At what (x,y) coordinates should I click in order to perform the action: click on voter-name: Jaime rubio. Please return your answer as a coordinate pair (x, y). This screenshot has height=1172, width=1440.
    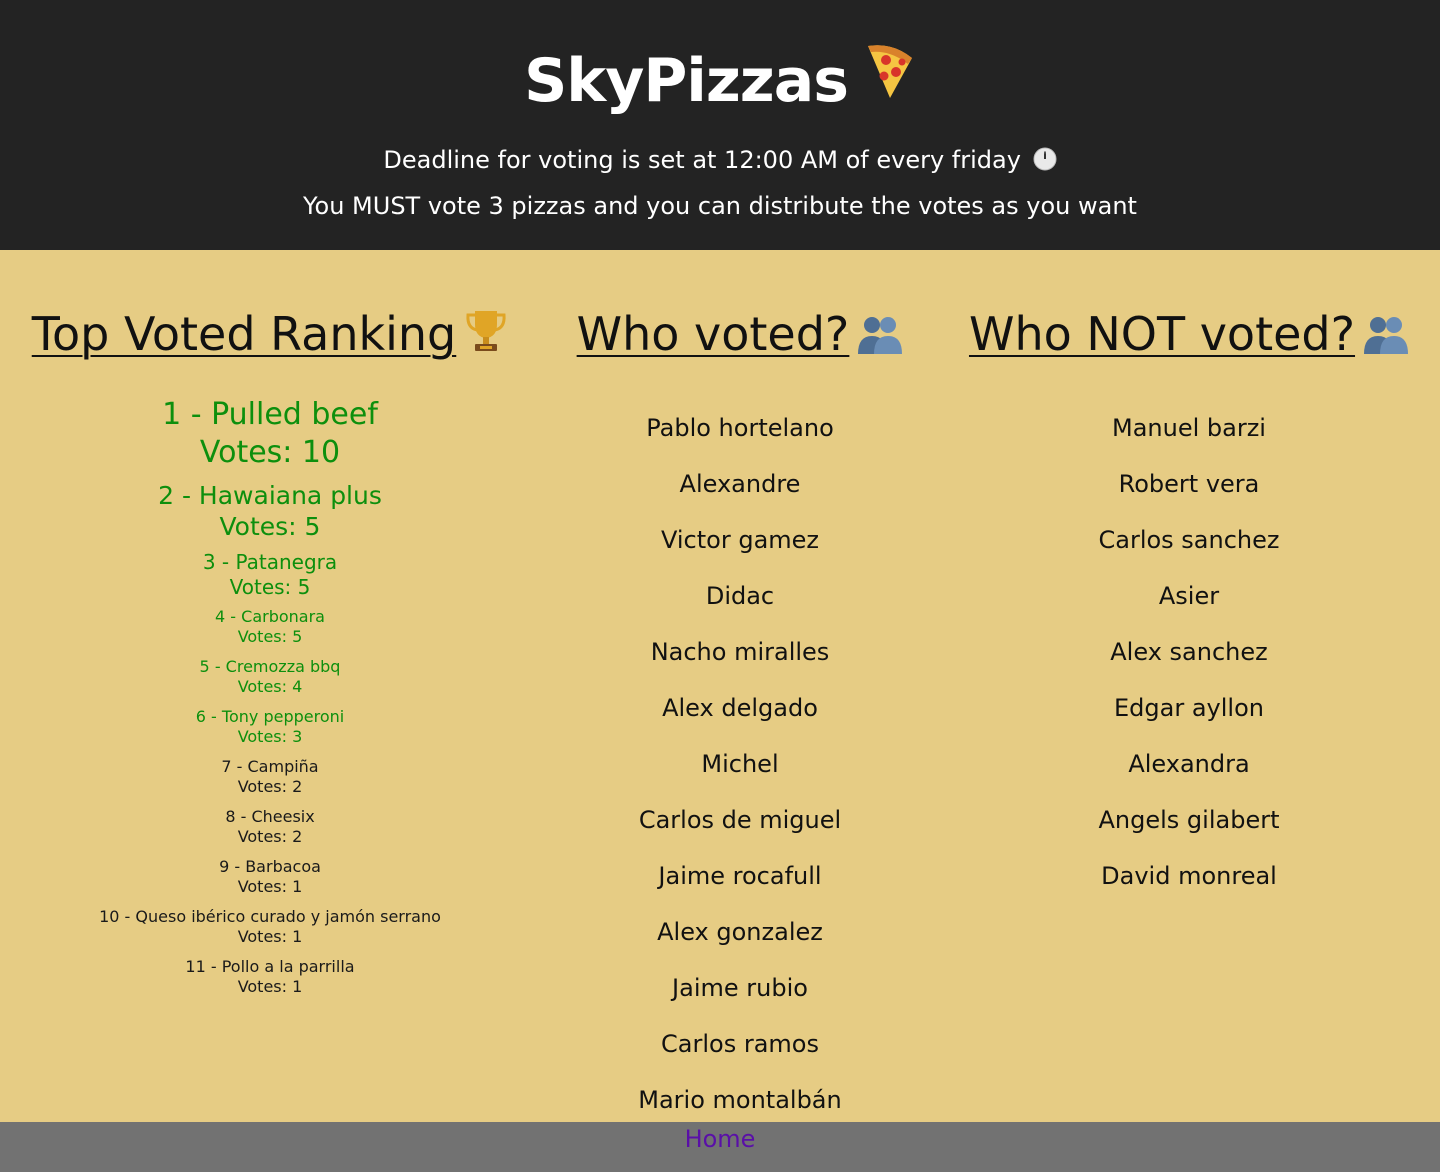
    Looking at the image, I should click on (740, 988).